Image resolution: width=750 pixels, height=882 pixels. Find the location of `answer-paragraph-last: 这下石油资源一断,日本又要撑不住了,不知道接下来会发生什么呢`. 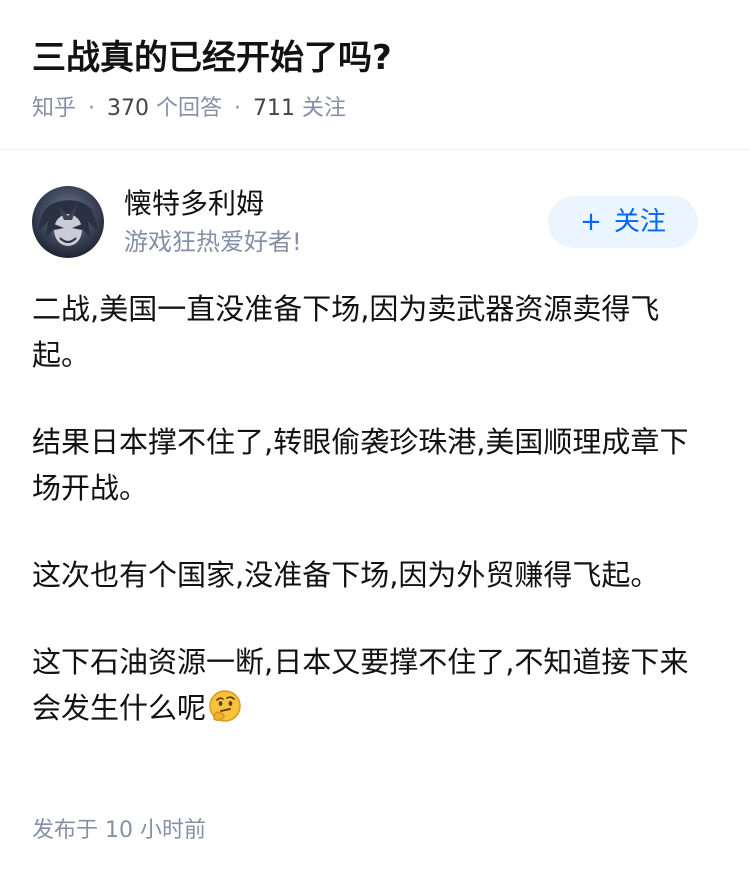

answer-paragraph-last: 这下石油资源一断,日本又要撑不住了,不知道接下来会发生什么呢 is located at coordinates (372, 685).